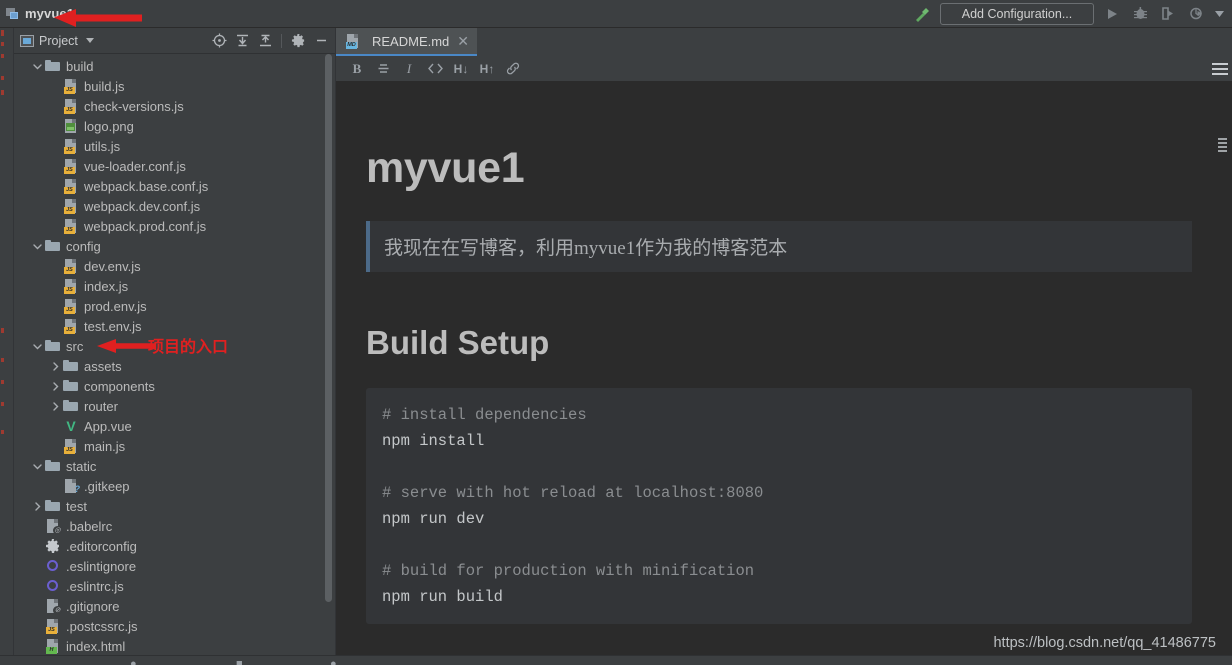  What do you see at coordinates (134, 106) in the screenshot?
I see `tree-row-label: check-versions.js` at bounding box center [134, 106].